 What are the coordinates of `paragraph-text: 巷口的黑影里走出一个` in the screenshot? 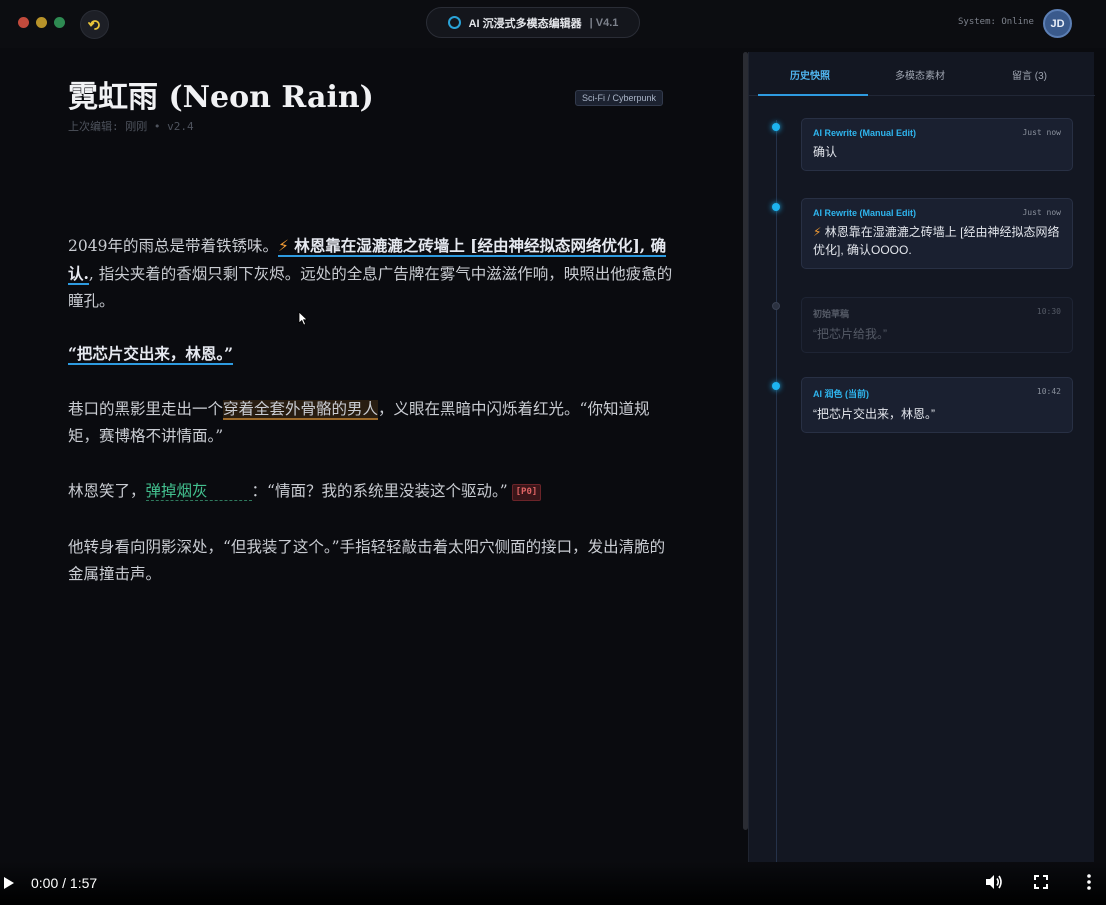 It's located at (146, 409).